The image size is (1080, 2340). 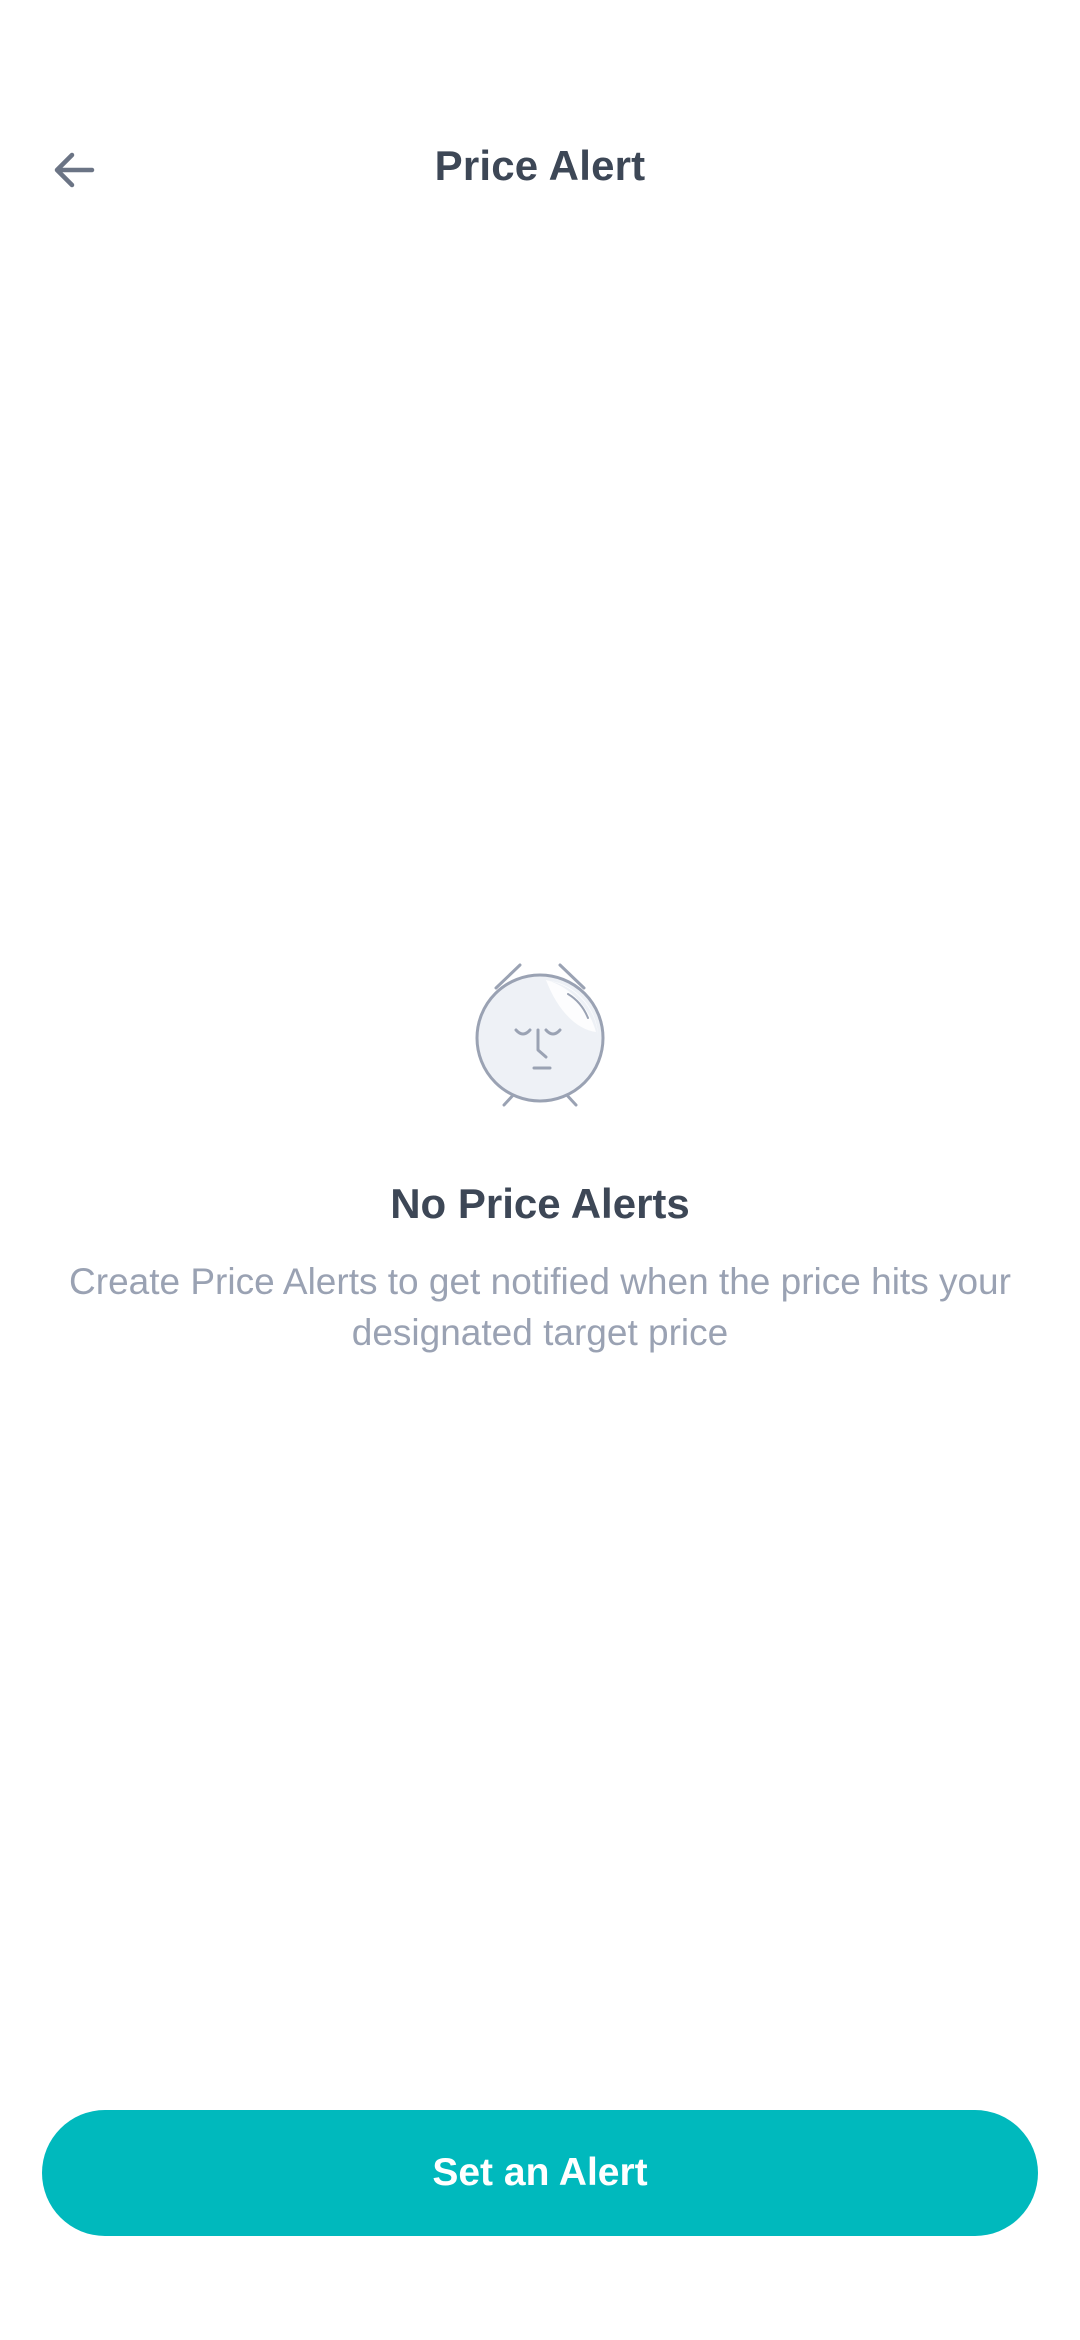 I want to click on empty-state-title: No Price Alerts, so click(x=540, y=1203).